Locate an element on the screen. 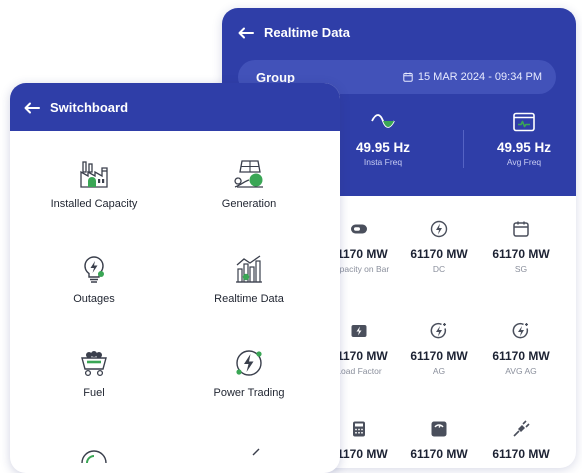 The width and height of the screenshot is (582, 473). fuel-item: Fuel is located at coordinates (94, 373).